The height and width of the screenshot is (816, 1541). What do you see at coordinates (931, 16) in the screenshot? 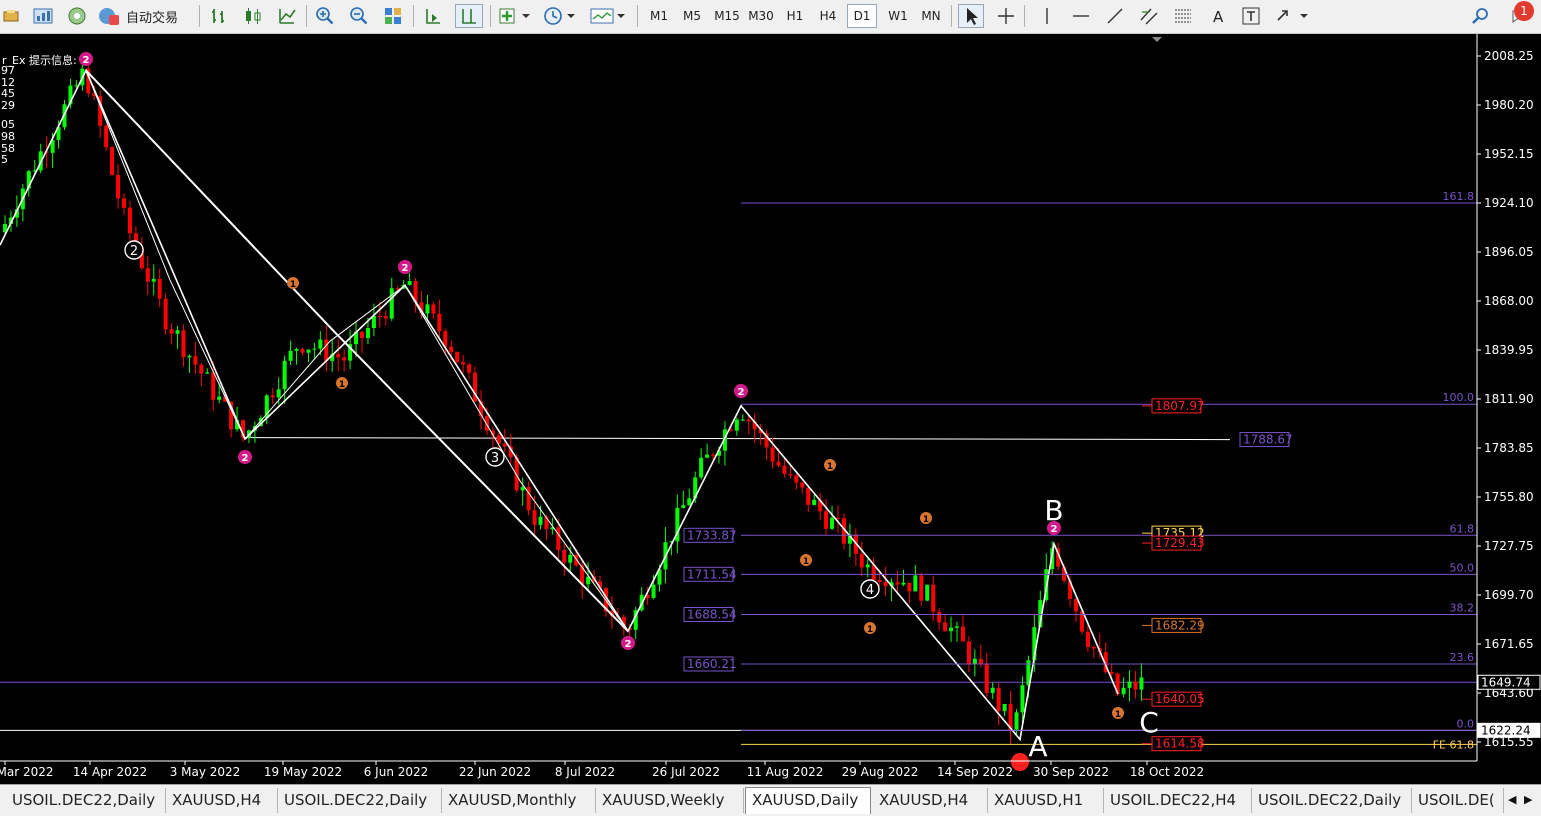
I see `timeframe-mn-button: MN` at bounding box center [931, 16].